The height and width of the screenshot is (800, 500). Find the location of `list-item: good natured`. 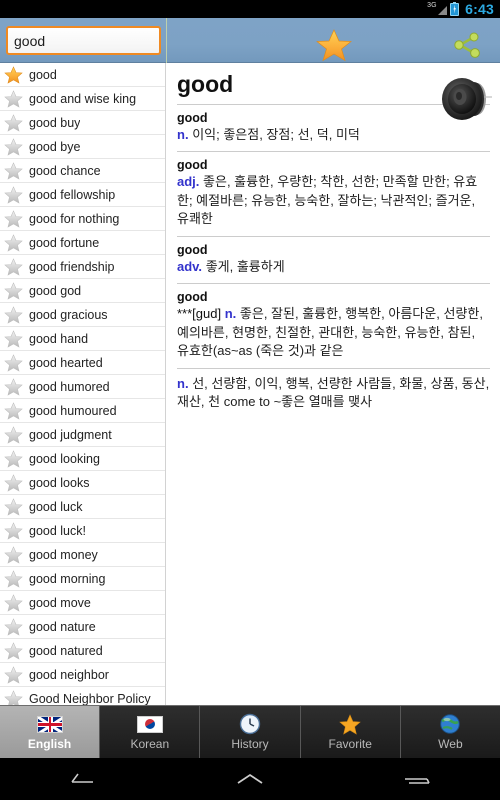

list-item: good natured is located at coordinates (82, 651).